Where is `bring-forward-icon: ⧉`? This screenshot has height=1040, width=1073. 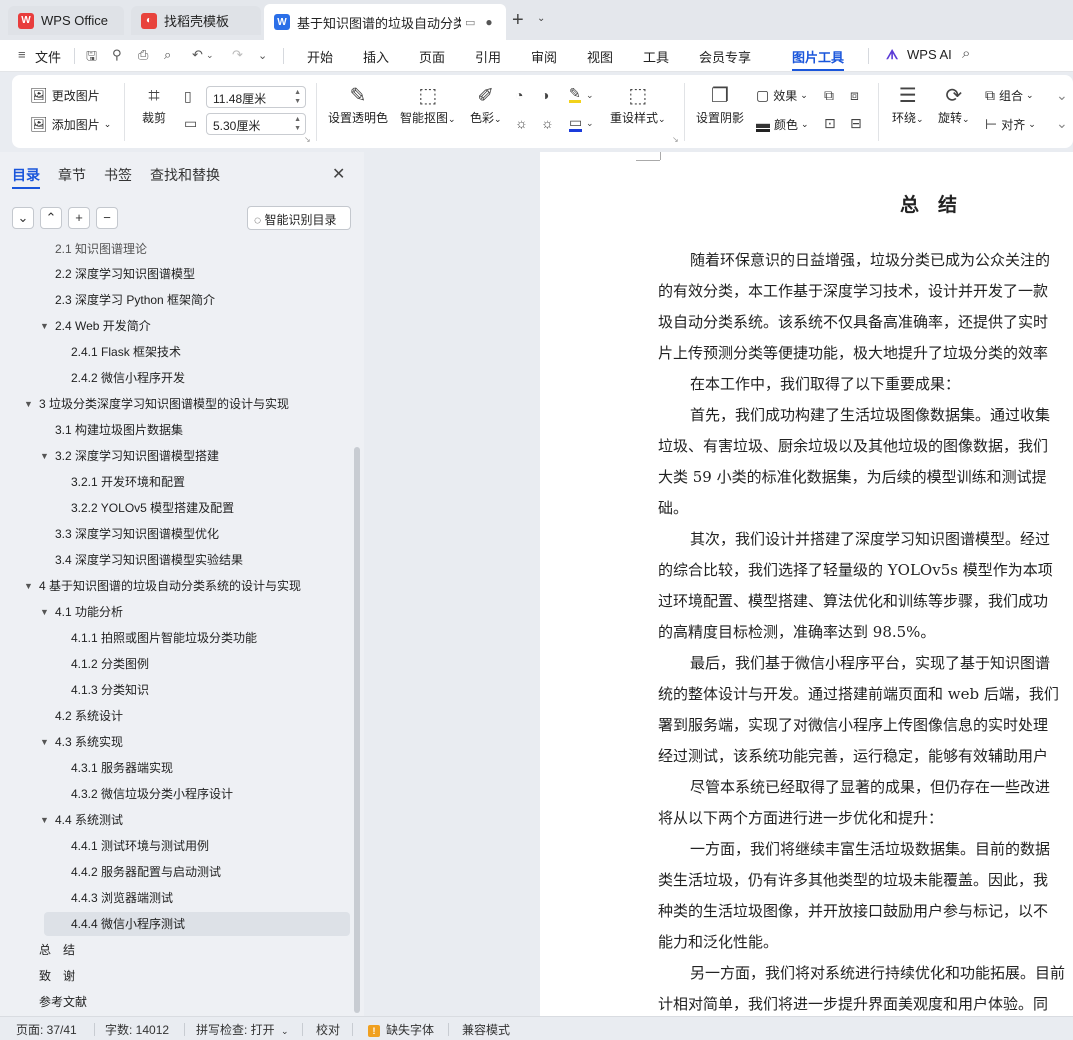
bring-forward-icon: ⧉ is located at coordinates (829, 95).